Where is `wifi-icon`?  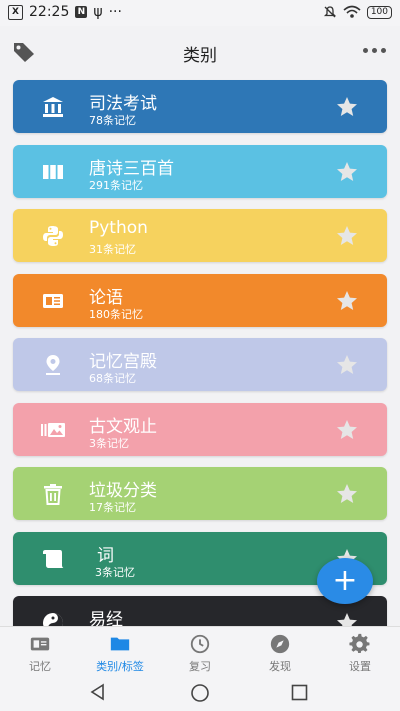 wifi-icon is located at coordinates (352, 11).